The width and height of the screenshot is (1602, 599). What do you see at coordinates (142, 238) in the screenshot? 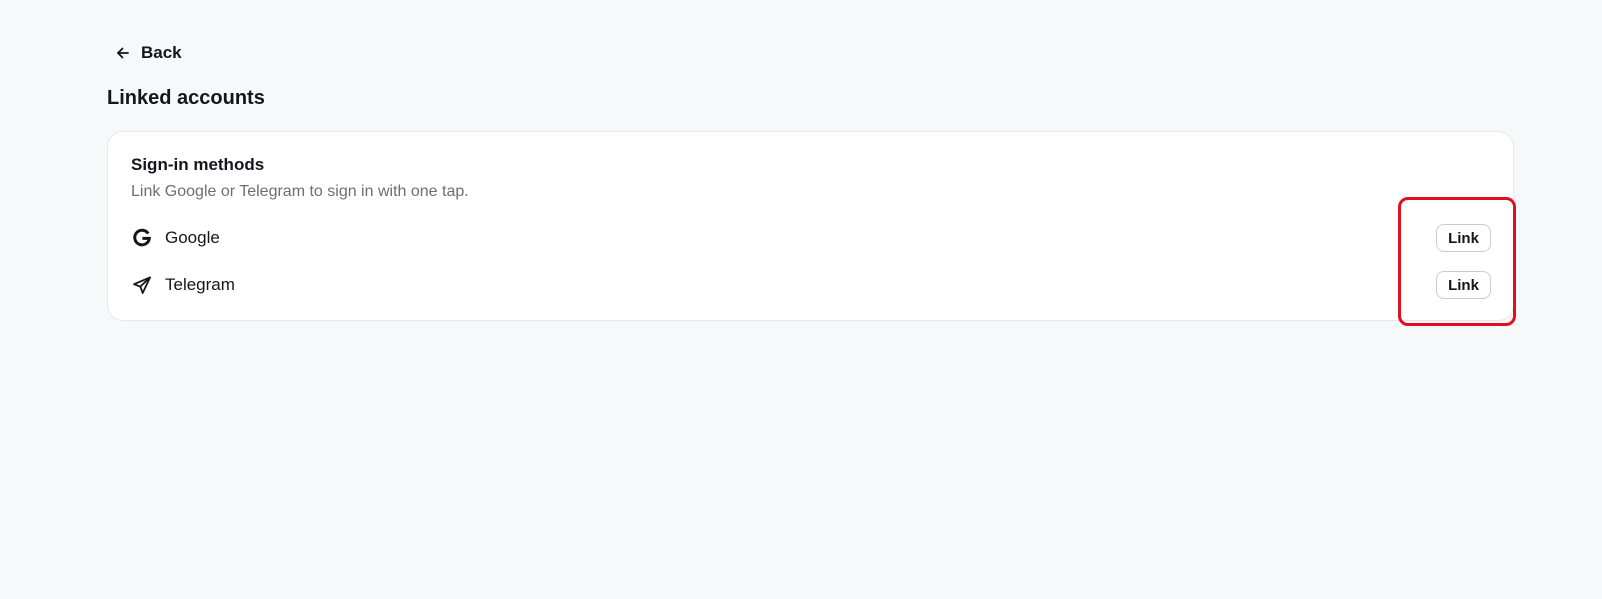
I see `google-icon` at bounding box center [142, 238].